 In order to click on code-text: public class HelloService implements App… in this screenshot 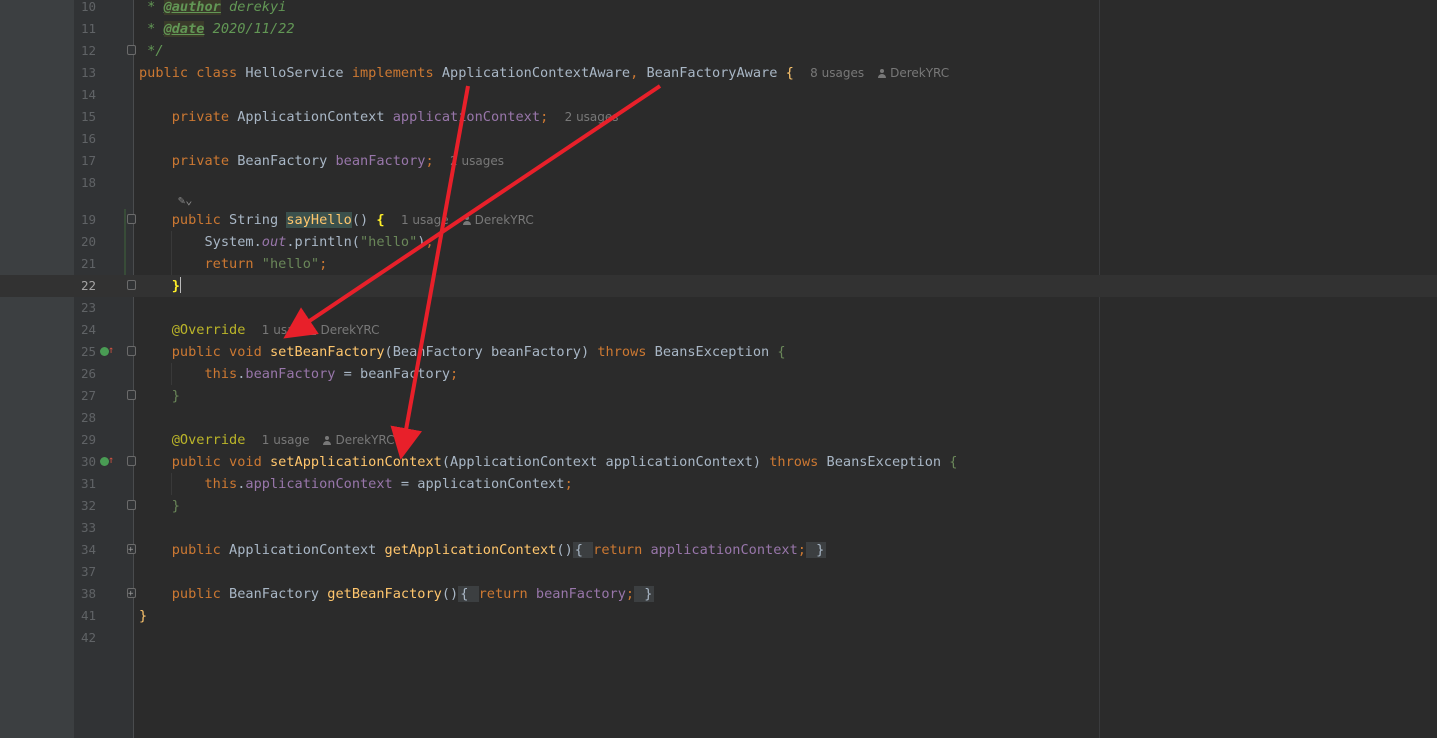, I will do `click(544, 73)`.